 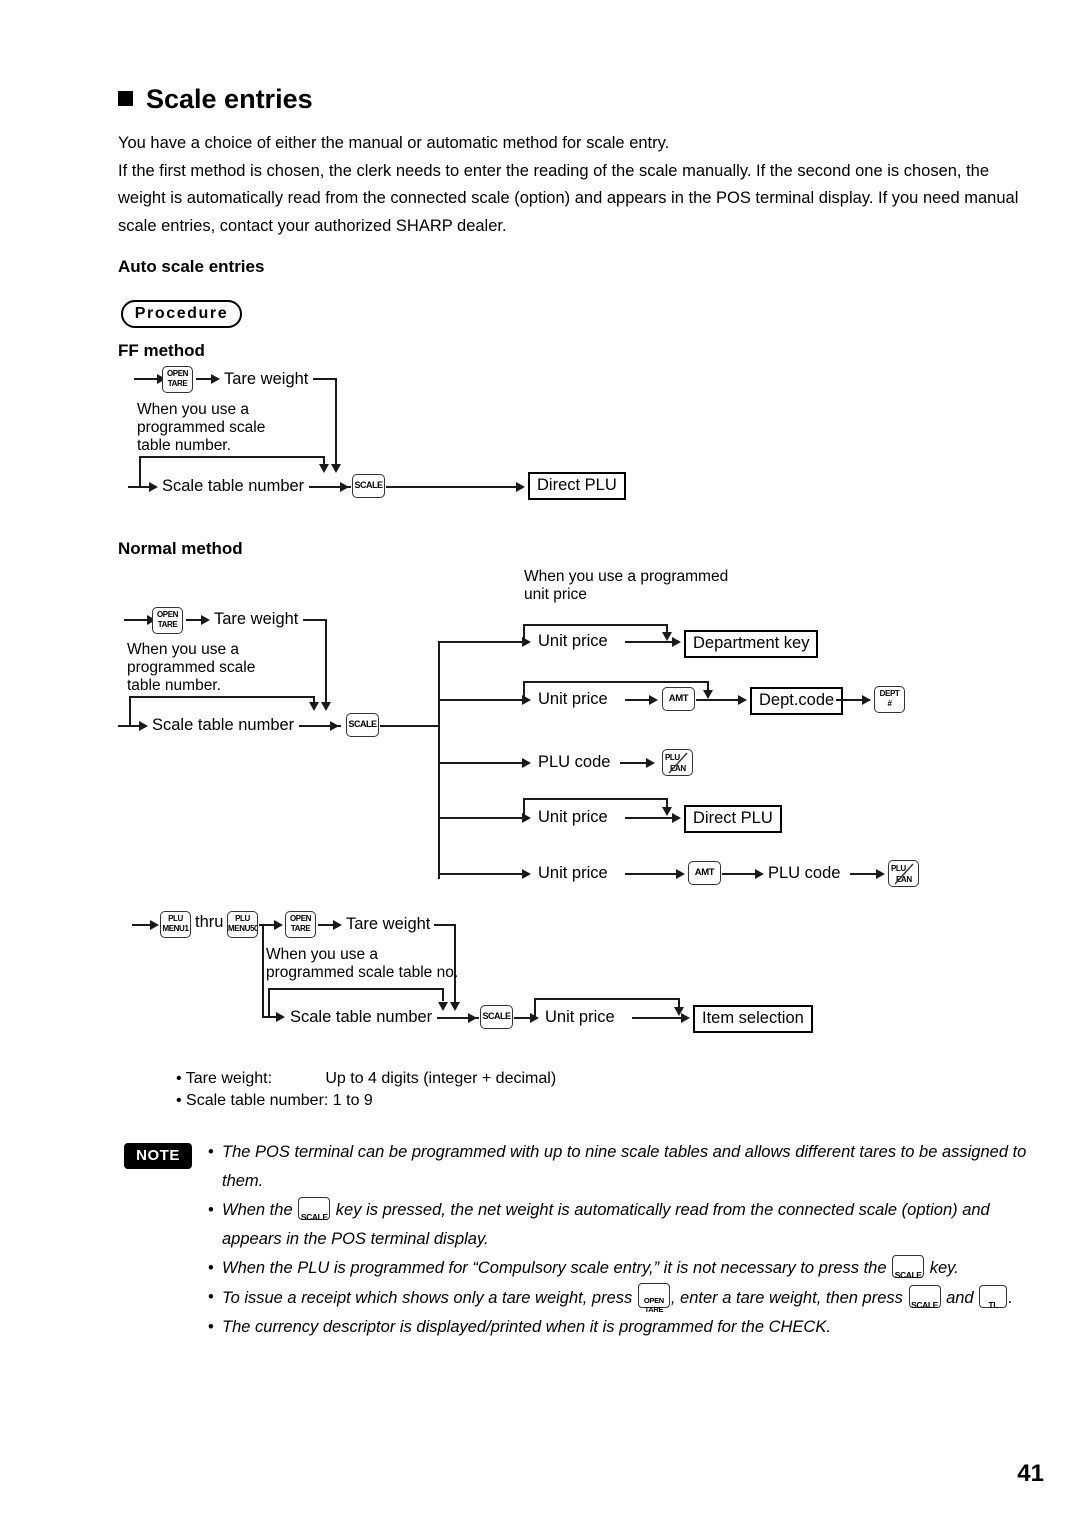 What do you see at coordinates (678, 699) in the screenshot?
I see `nm-branch2-amt-key: AMT` at bounding box center [678, 699].